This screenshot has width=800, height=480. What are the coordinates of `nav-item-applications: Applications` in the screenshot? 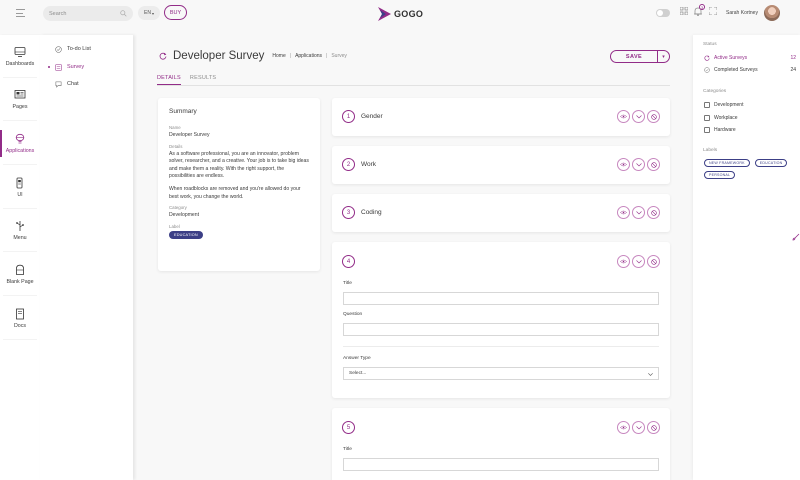 It's located at (20, 143).